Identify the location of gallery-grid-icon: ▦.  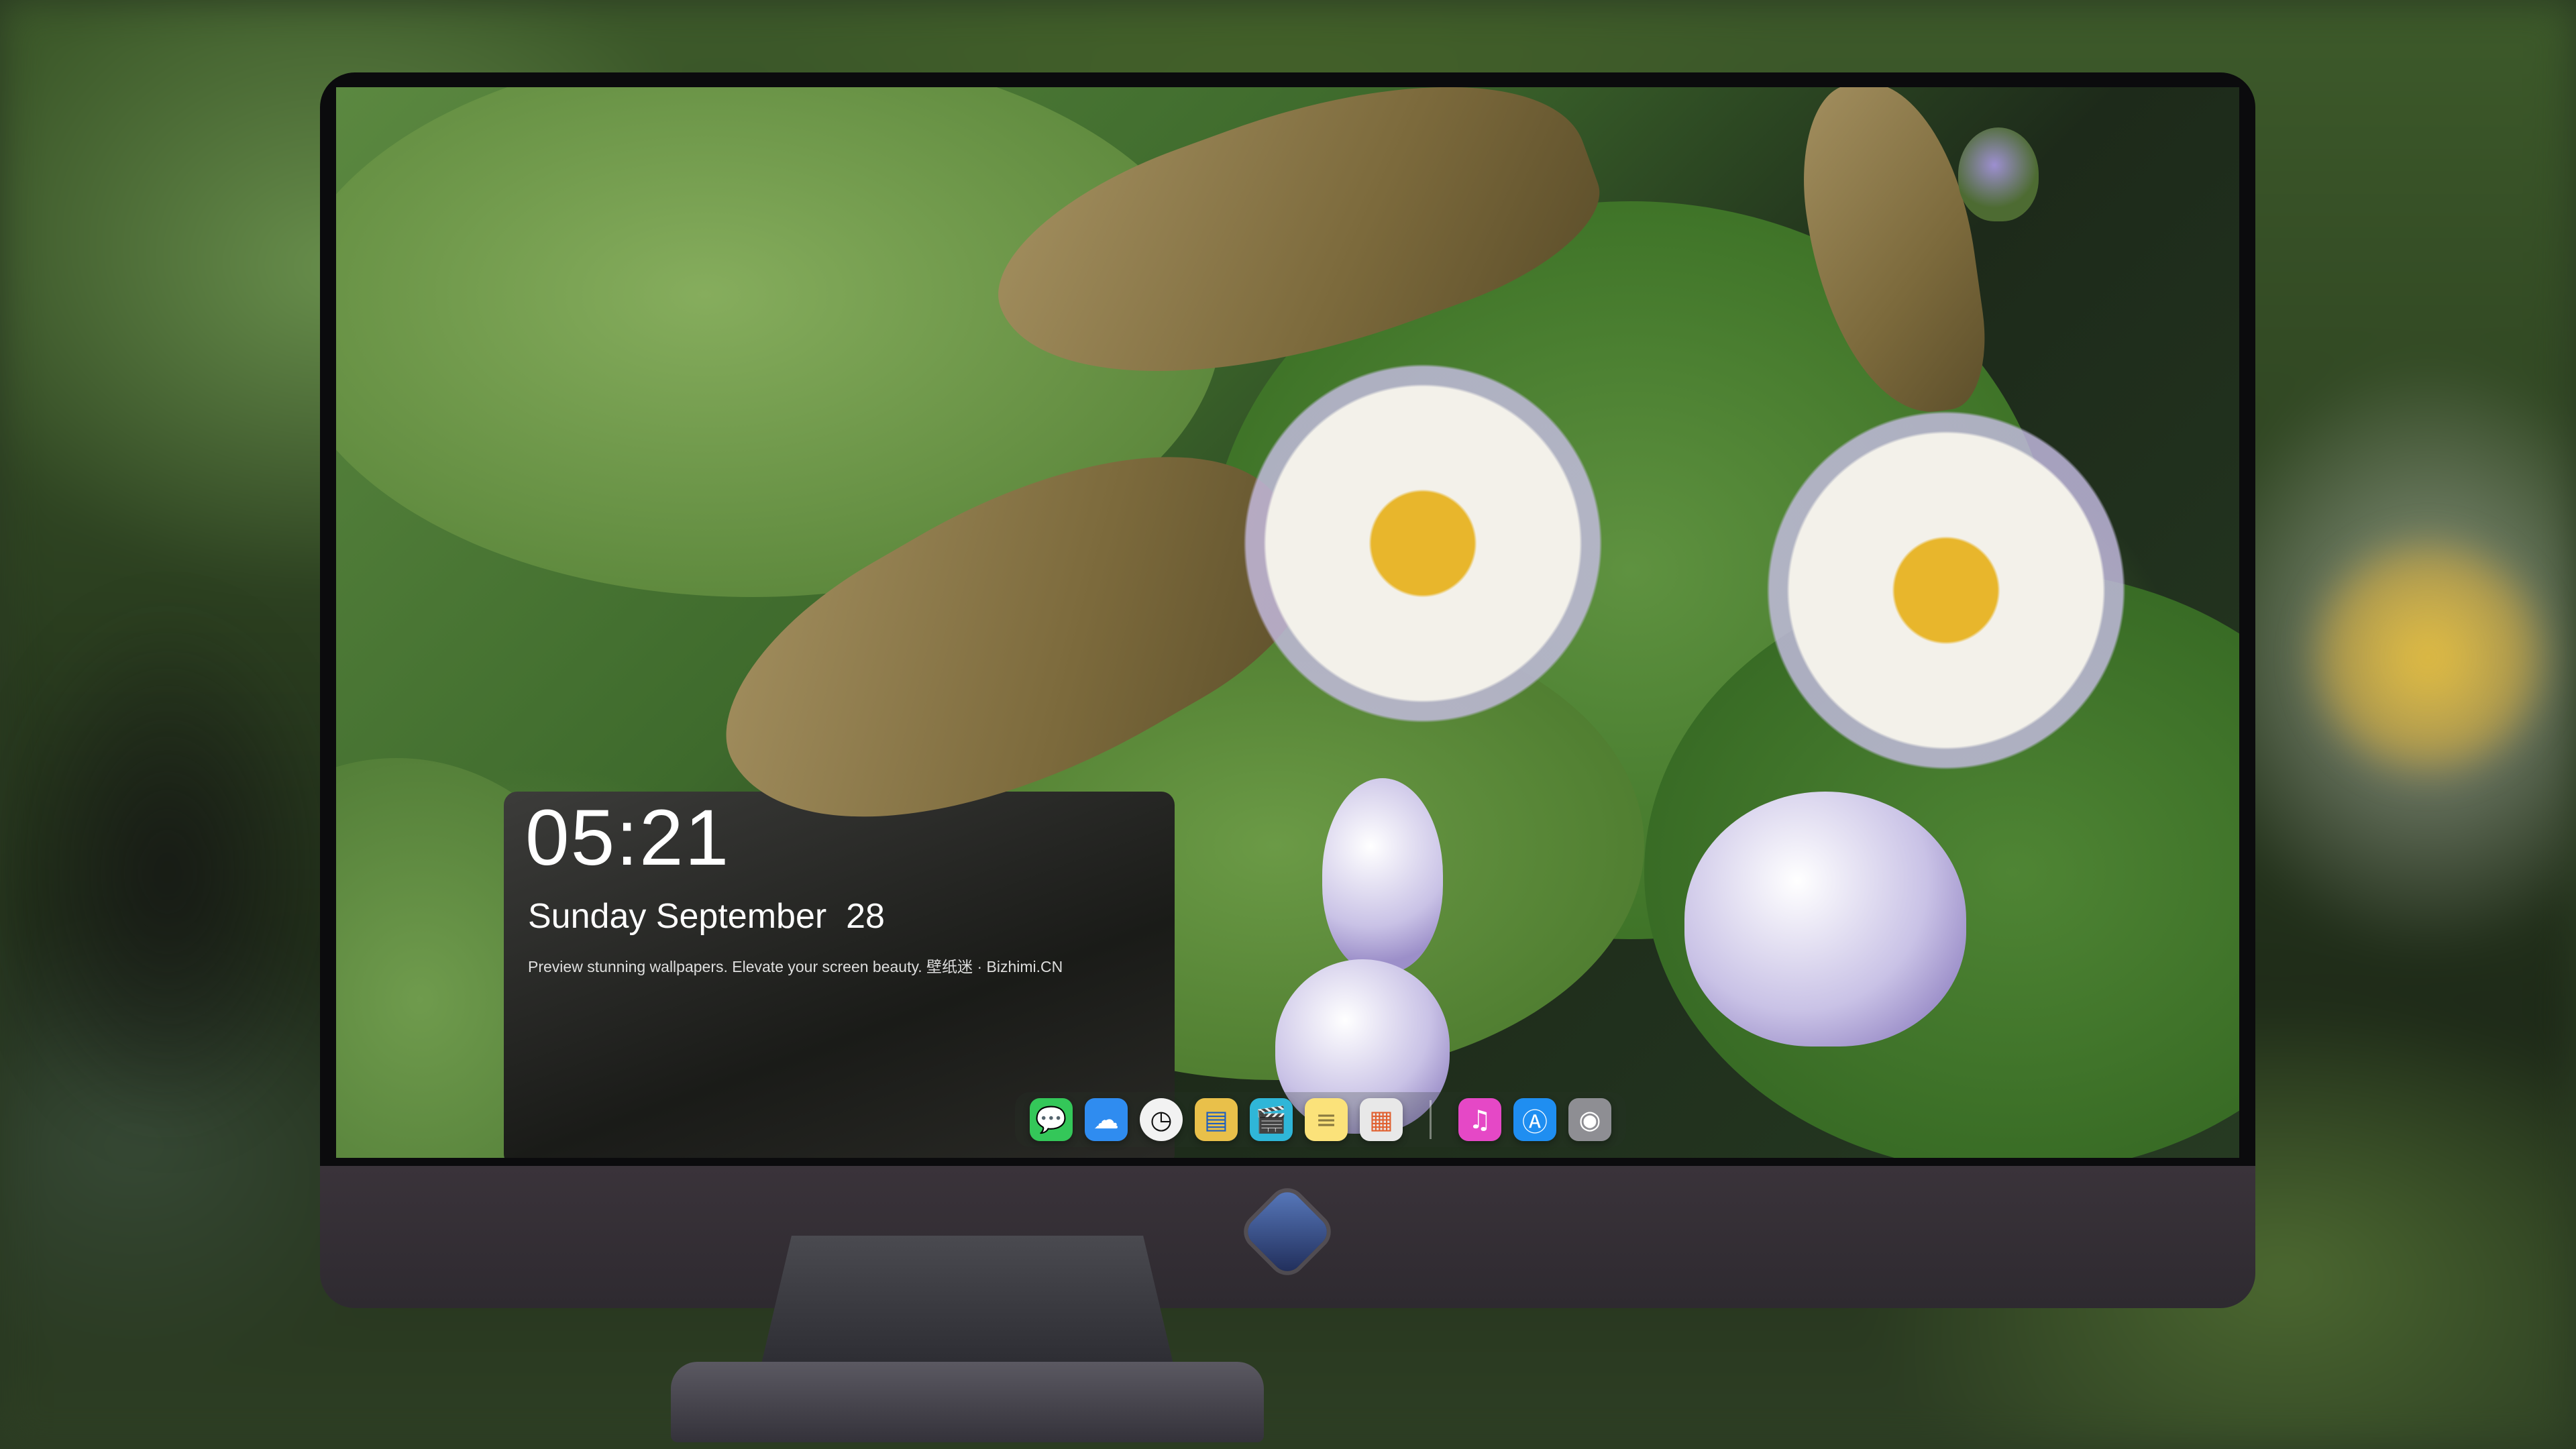
(1381, 1119).